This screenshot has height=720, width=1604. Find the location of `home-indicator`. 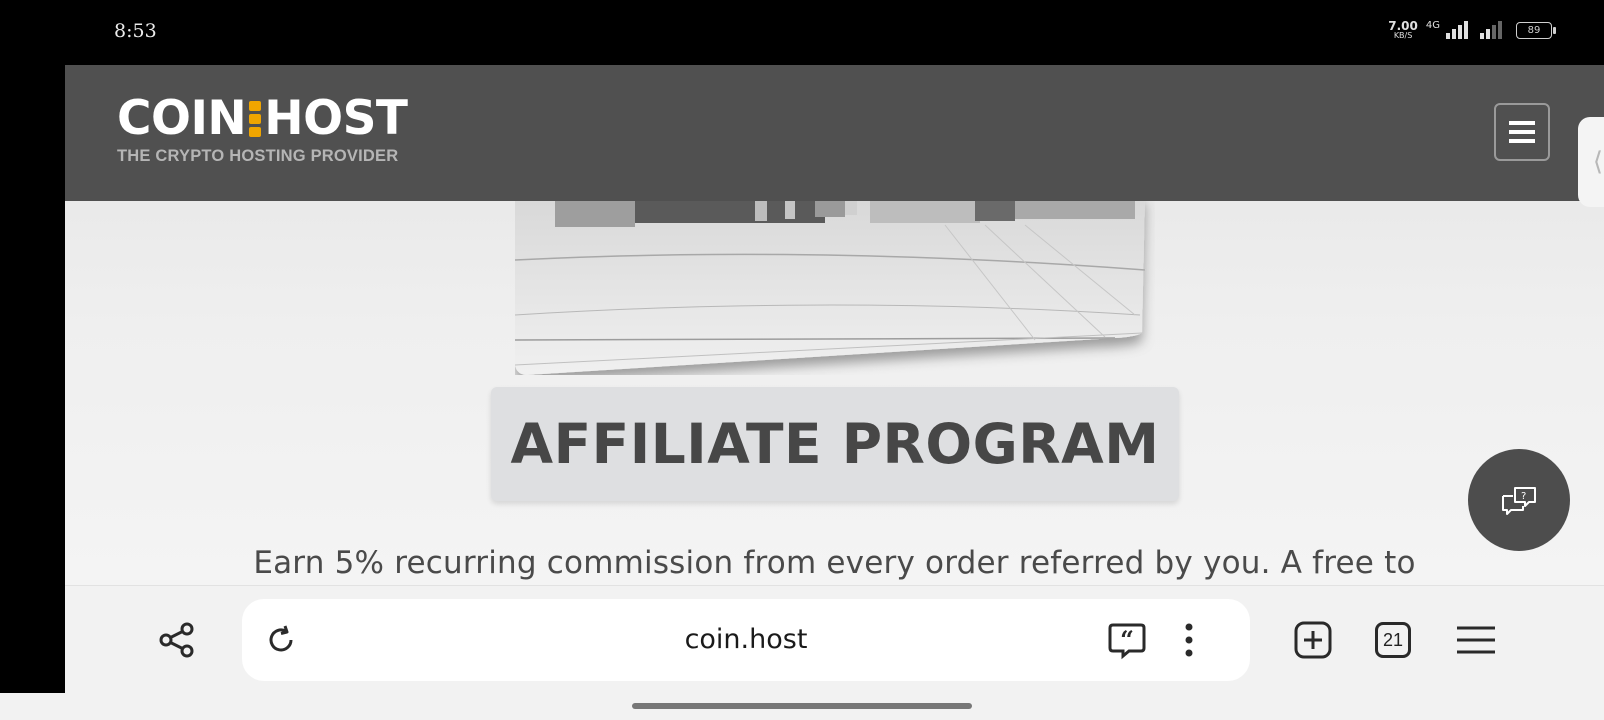

home-indicator is located at coordinates (802, 706).